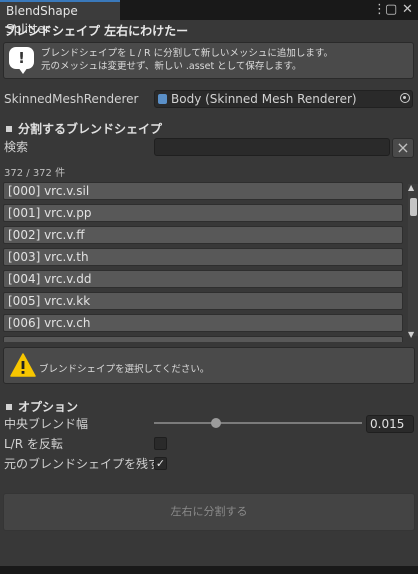 The image size is (418, 574). I want to click on list-item: [006] vrc.v.ch, so click(203, 323).